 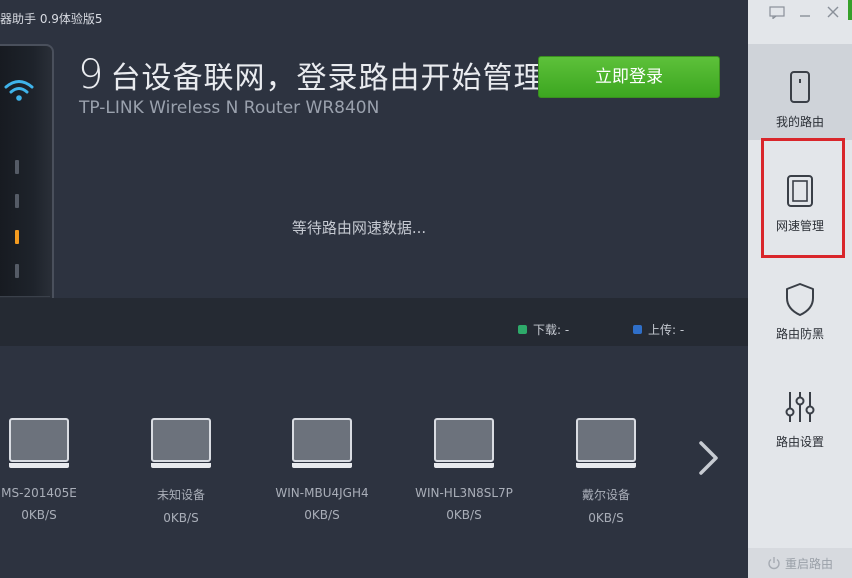 I want to click on reboot-label: 重启路由, so click(x=808, y=563).